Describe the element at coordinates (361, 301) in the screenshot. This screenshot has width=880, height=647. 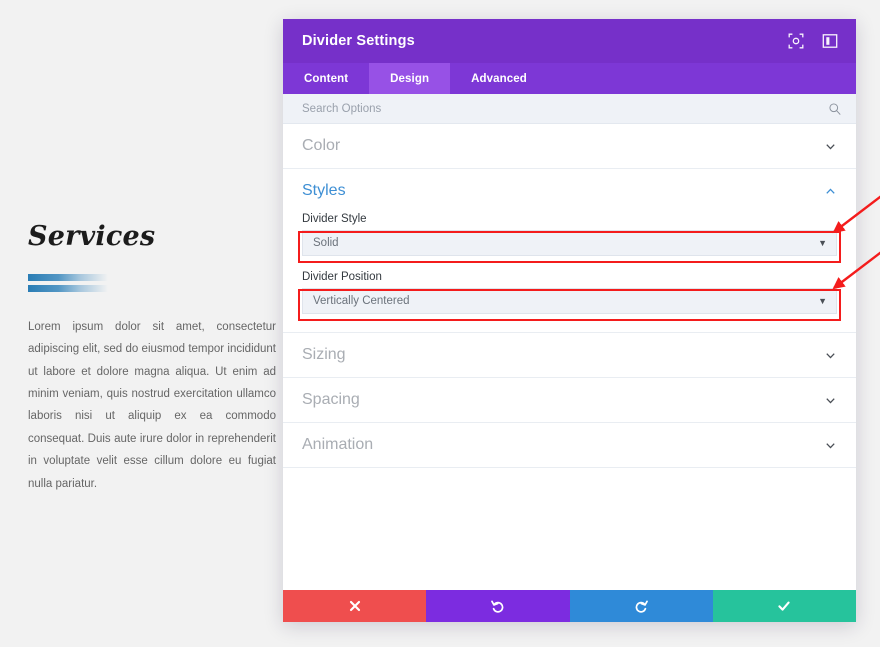
I see `divider-position-value: Vertically Centered` at that location.